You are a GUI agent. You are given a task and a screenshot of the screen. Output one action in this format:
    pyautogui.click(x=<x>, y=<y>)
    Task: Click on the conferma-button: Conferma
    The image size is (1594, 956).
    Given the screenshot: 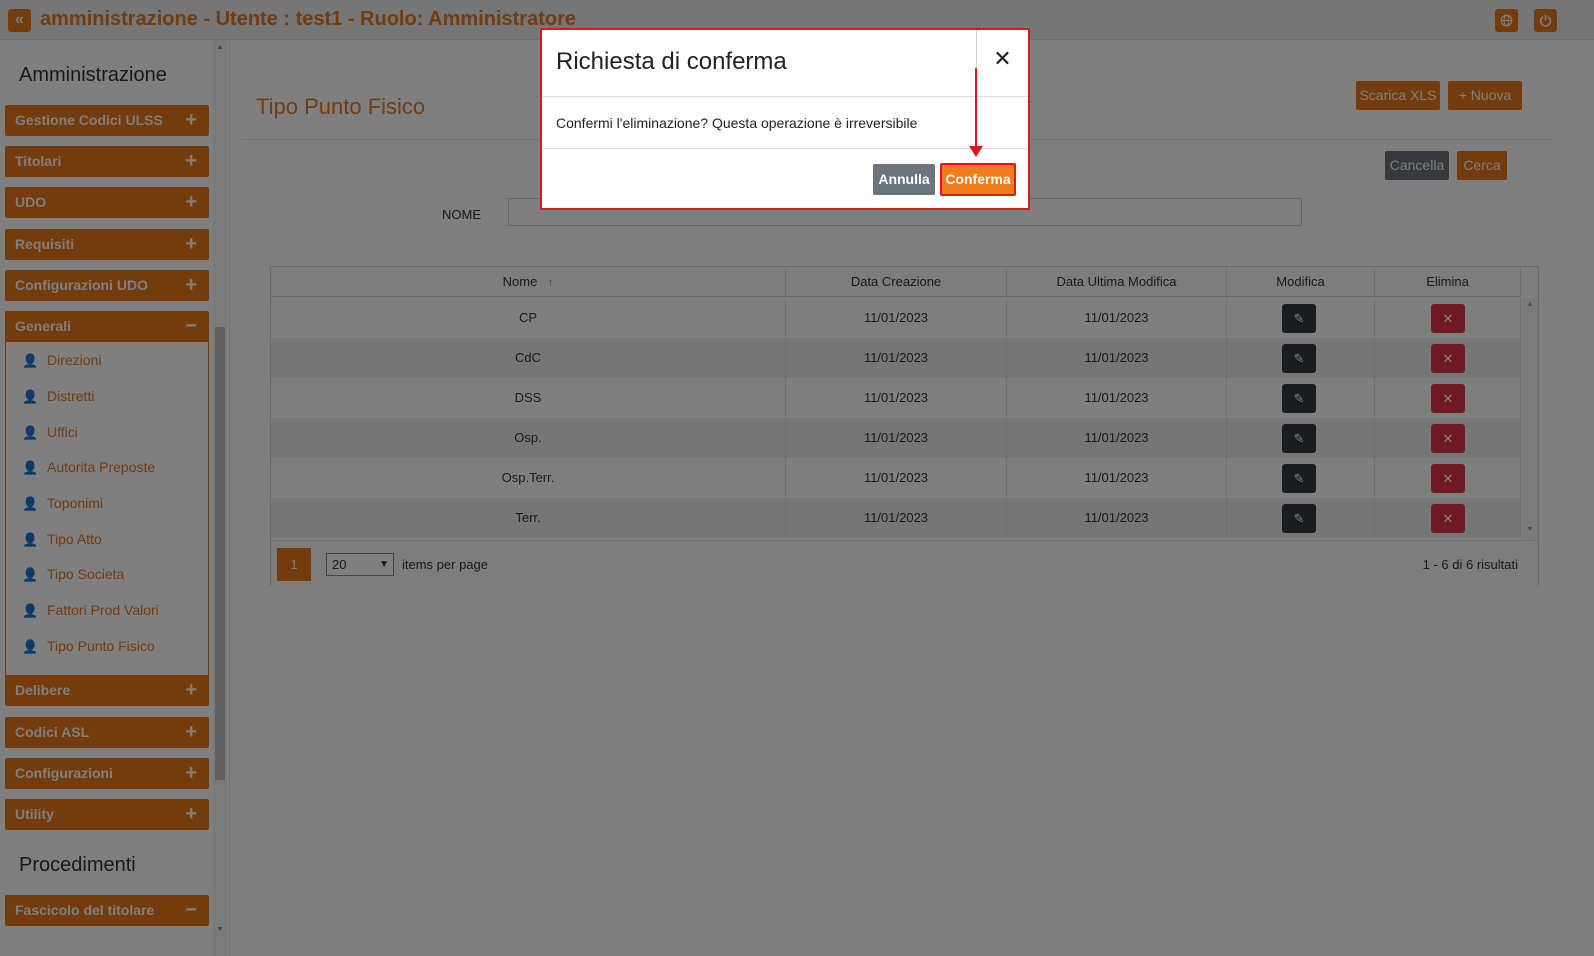 What is the action you would take?
    pyautogui.click(x=978, y=179)
    